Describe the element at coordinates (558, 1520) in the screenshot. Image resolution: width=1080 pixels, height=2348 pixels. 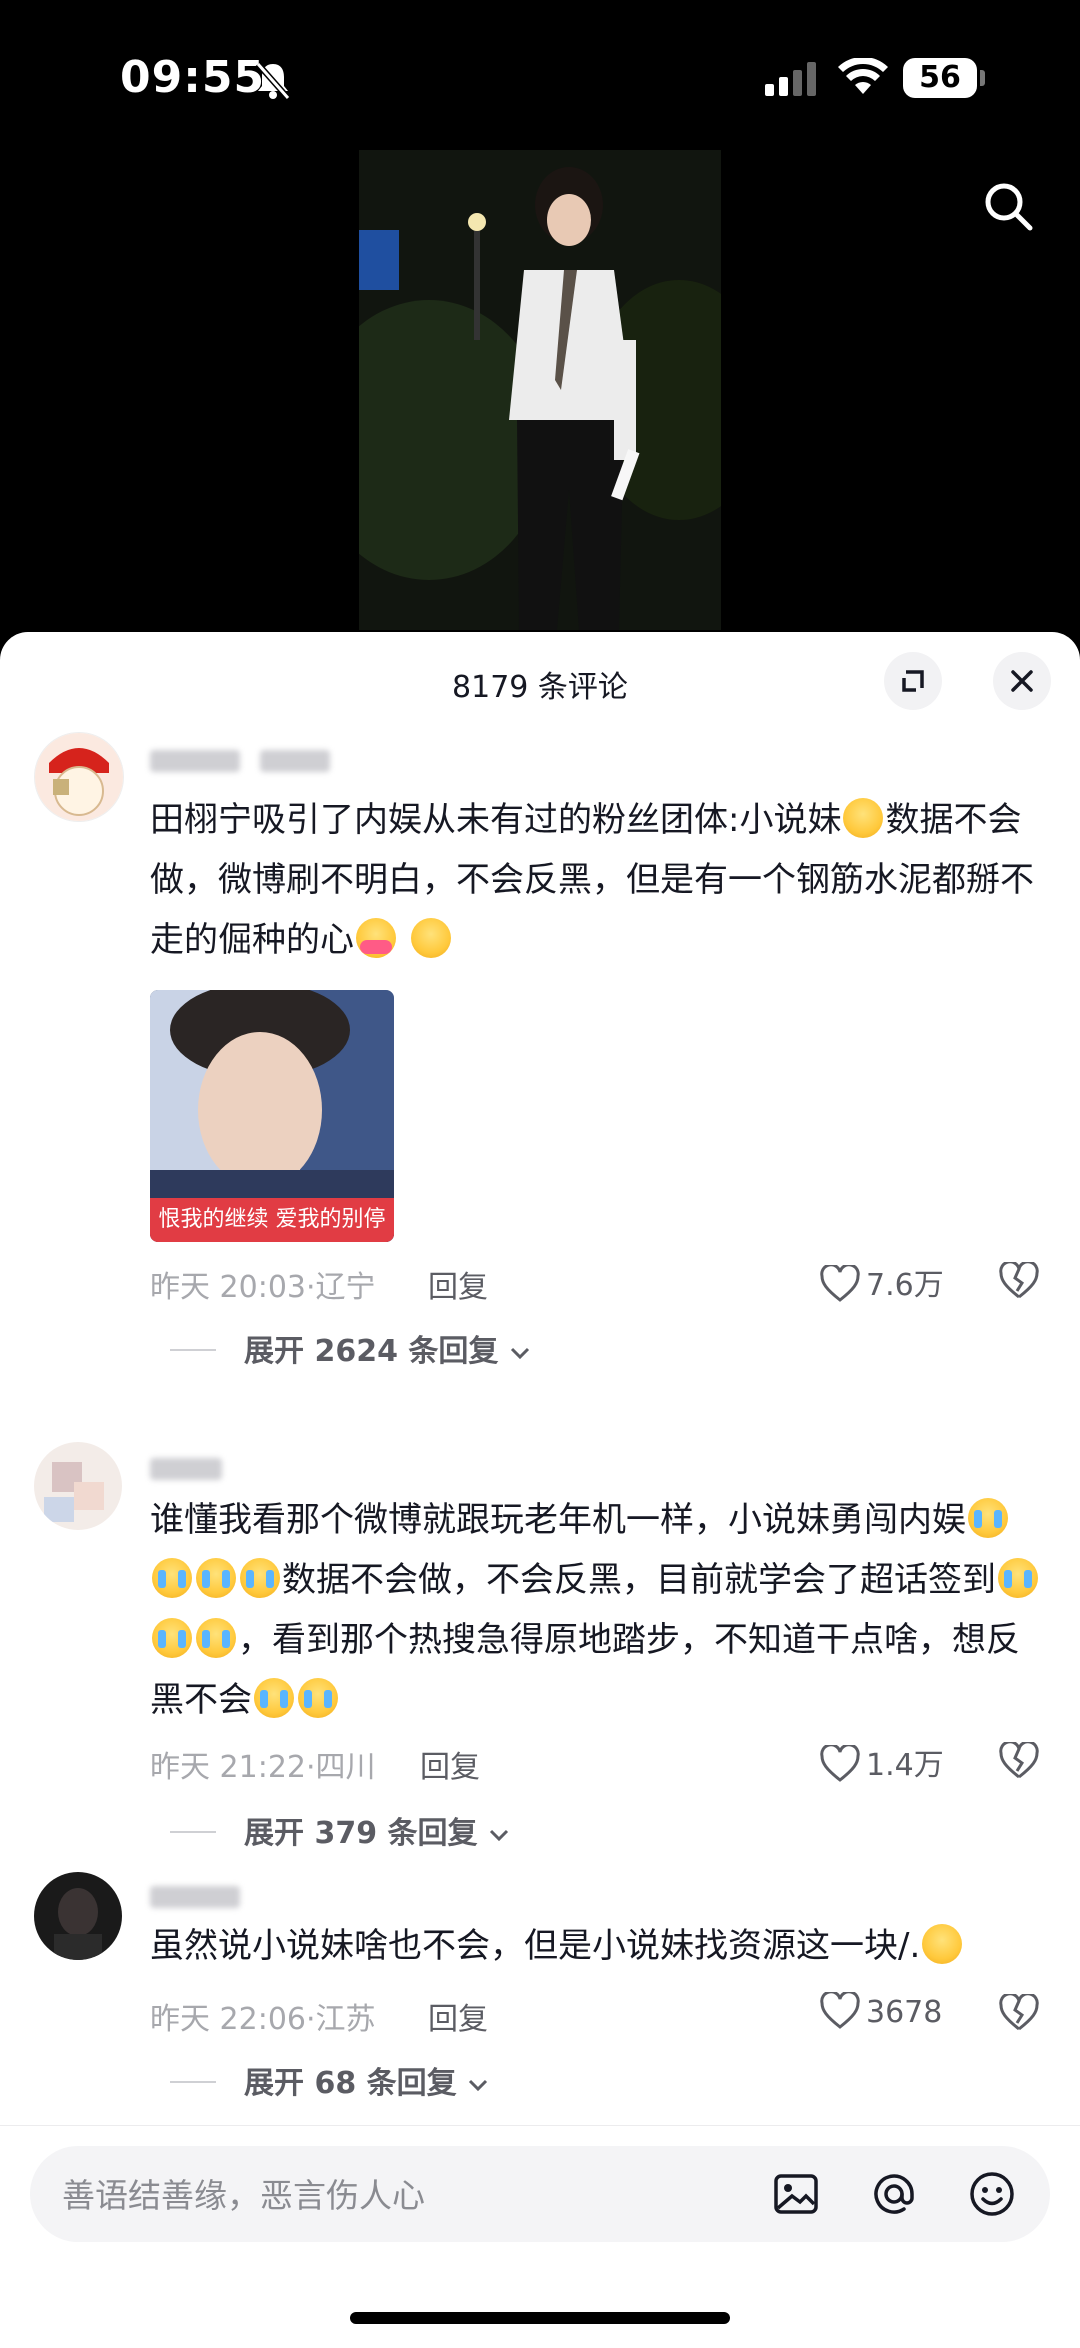
I see `comment-text-part: 谁懂我看那个微博就跟玩老年机一样，小说妹勇闯内娱` at that location.